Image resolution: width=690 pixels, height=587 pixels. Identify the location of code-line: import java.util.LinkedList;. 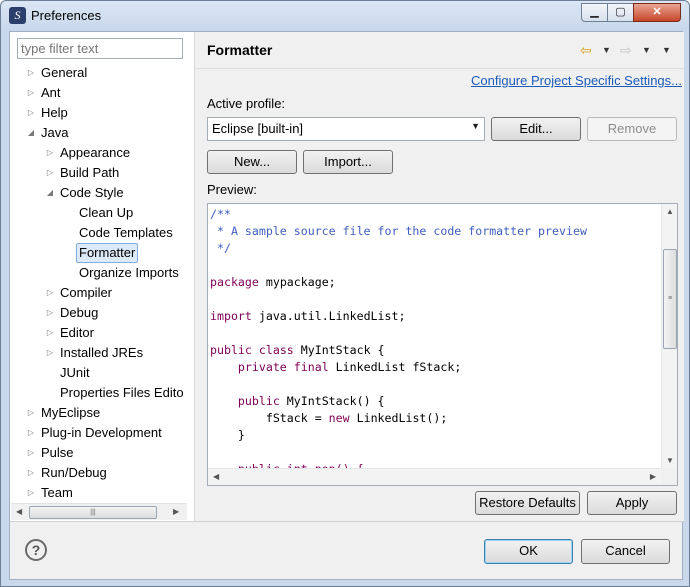
(435, 316).